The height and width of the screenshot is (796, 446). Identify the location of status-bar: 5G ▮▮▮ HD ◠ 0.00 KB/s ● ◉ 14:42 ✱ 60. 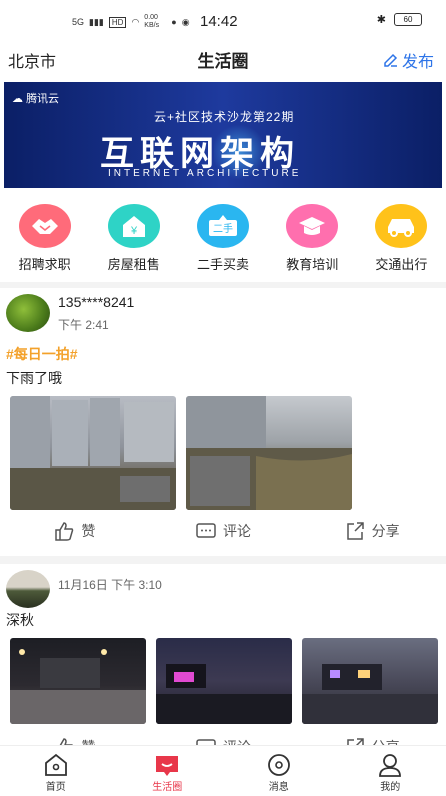
(223, 20).